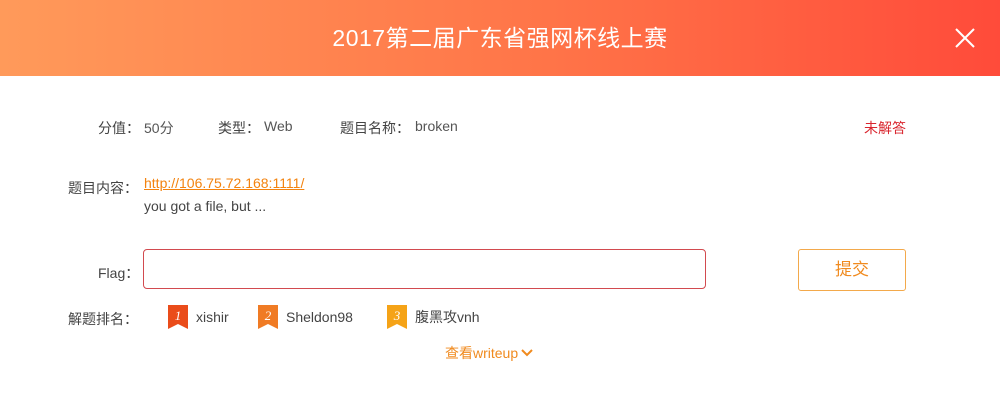 The height and width of the screenshot is (408, 1000). I want to click on rank-item-1: 1 xishir, so click(198, 317).